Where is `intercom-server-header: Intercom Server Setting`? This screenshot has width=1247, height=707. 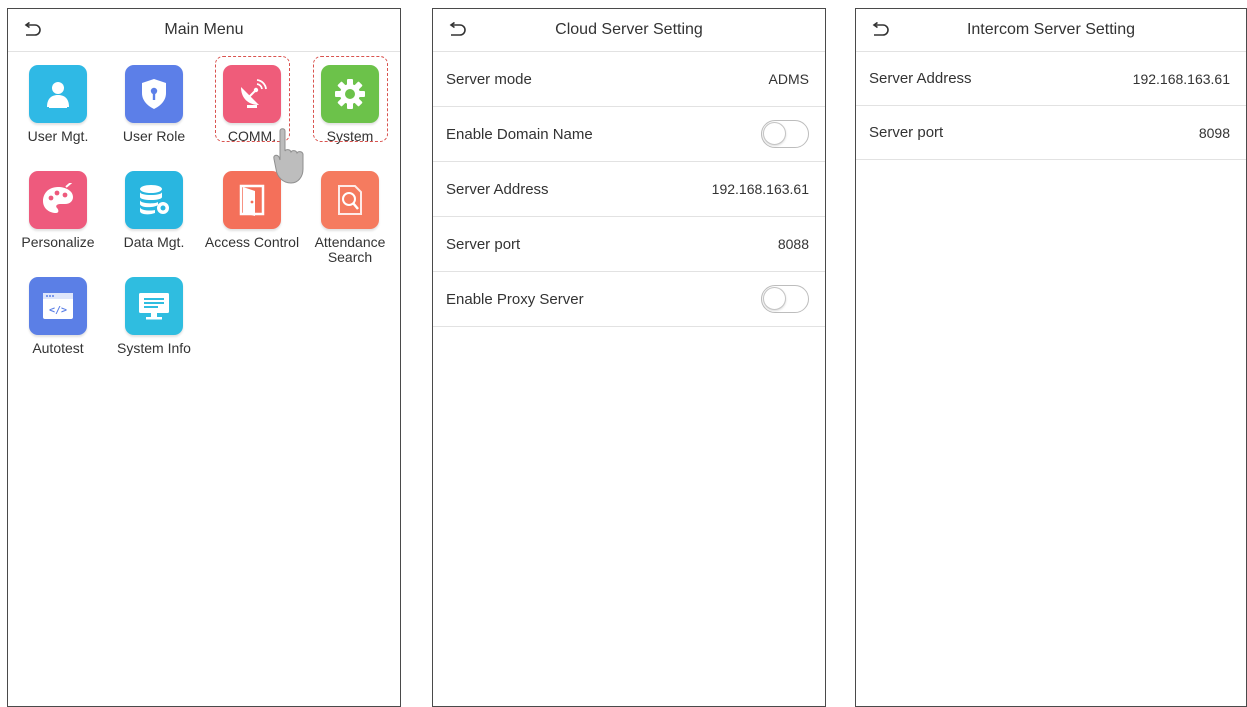
intercom-server-header: Intercom Server Setting is located at coordinates (1051, 30).